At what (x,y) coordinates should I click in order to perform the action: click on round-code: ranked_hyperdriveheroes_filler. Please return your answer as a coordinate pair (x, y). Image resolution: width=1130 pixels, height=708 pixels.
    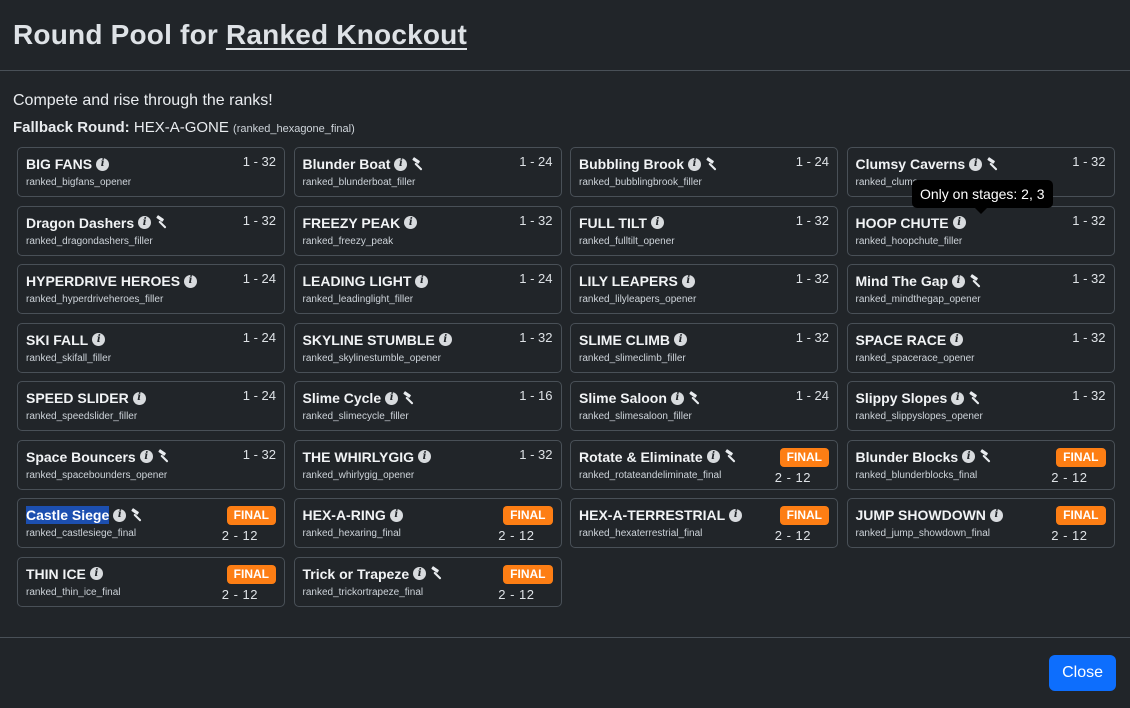
    Looking at the image, I should click on (95, 299).